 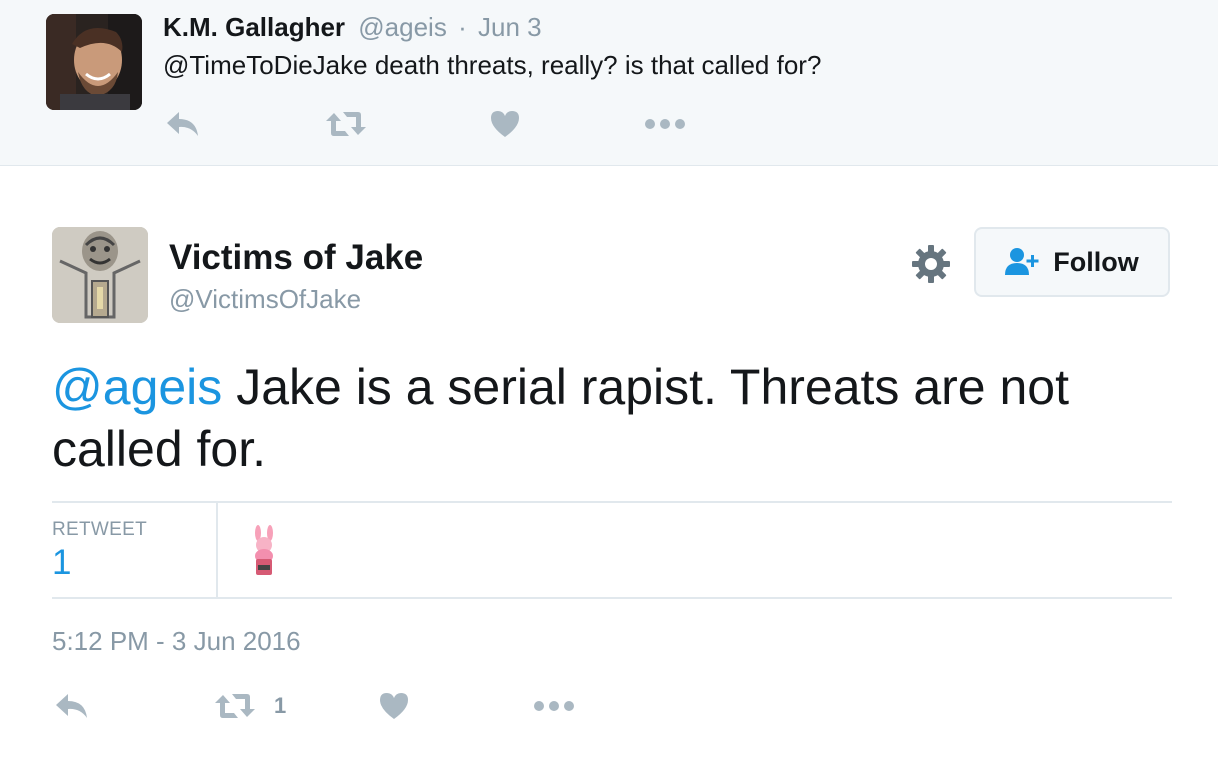 What do you see at coordinates (612, 550) in the screenshot?
I see `tweet-stats: RETWEET 1` at bounding box center [612, 550].